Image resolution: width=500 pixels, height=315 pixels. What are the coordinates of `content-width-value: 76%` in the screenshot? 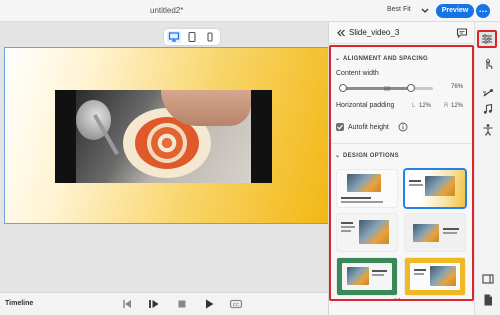 It's located at (457, 87).